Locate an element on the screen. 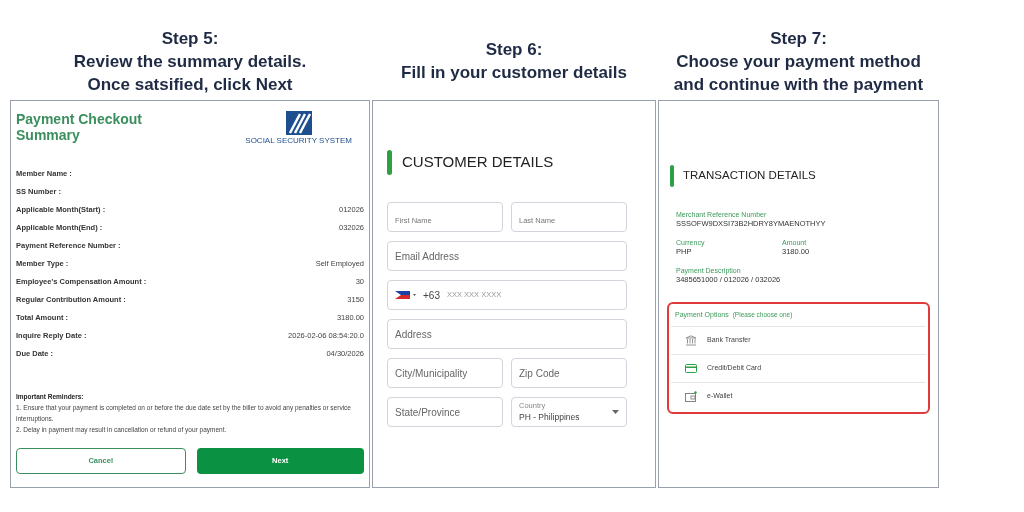 This screenshot has width=1024, height=512. flag-dropdown-icon is located at coordinates (406, 295).